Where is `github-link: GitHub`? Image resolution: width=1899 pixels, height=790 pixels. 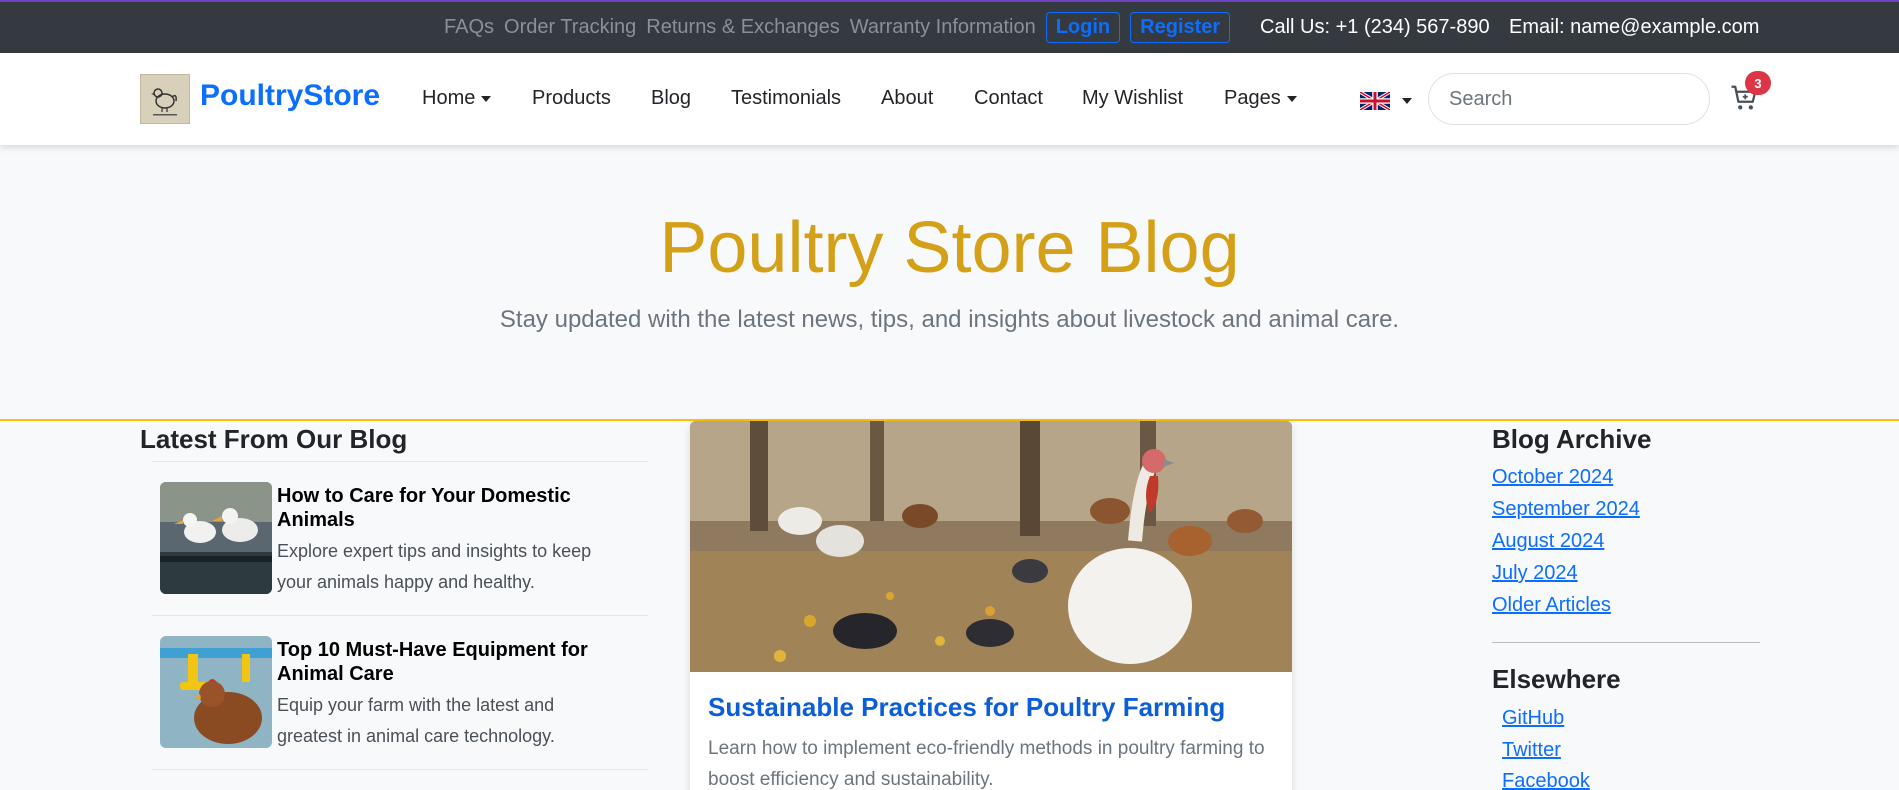
github-link: GitHub is located at coordinates (1533, 718).